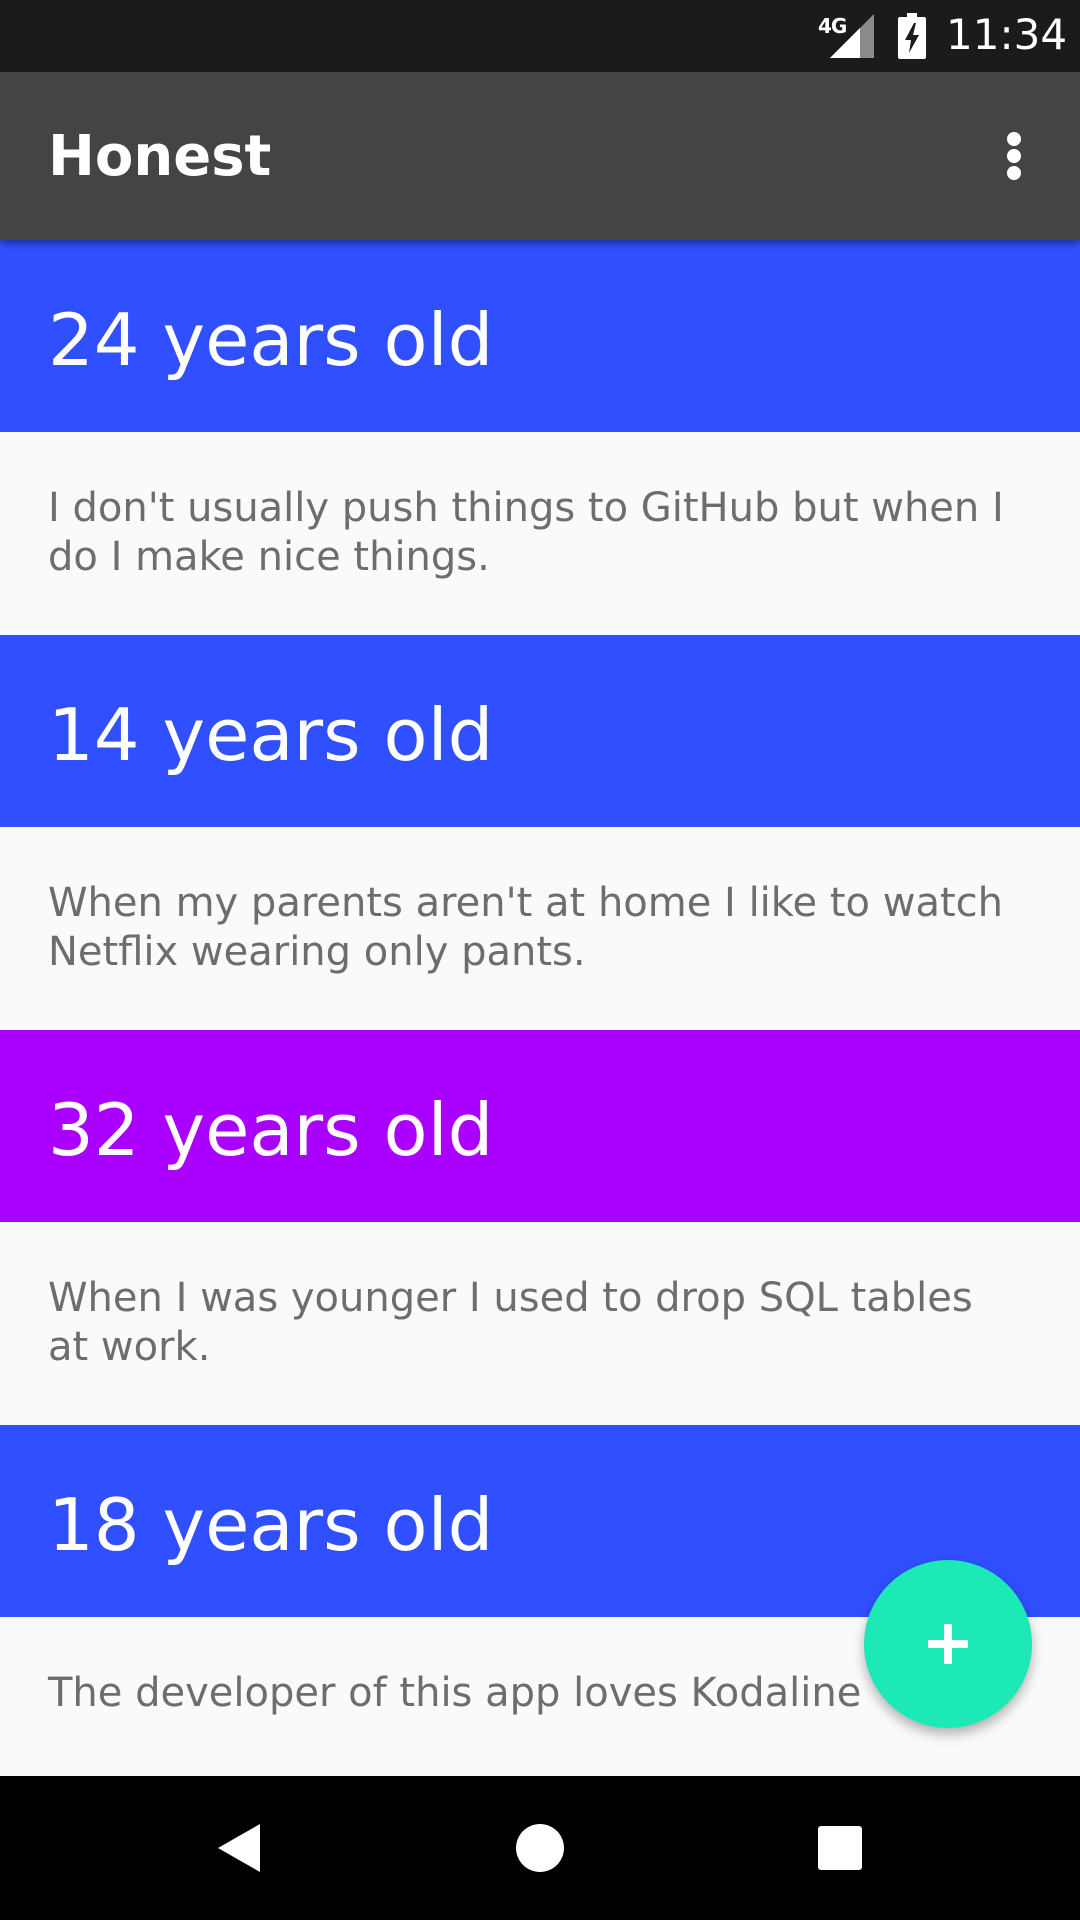 This screenshot has height=1920, width=1080. What do you see at coordinates (1007, 34) in the screenshot?
I see `clock: 11:34` at bounding box center [1007, 34].